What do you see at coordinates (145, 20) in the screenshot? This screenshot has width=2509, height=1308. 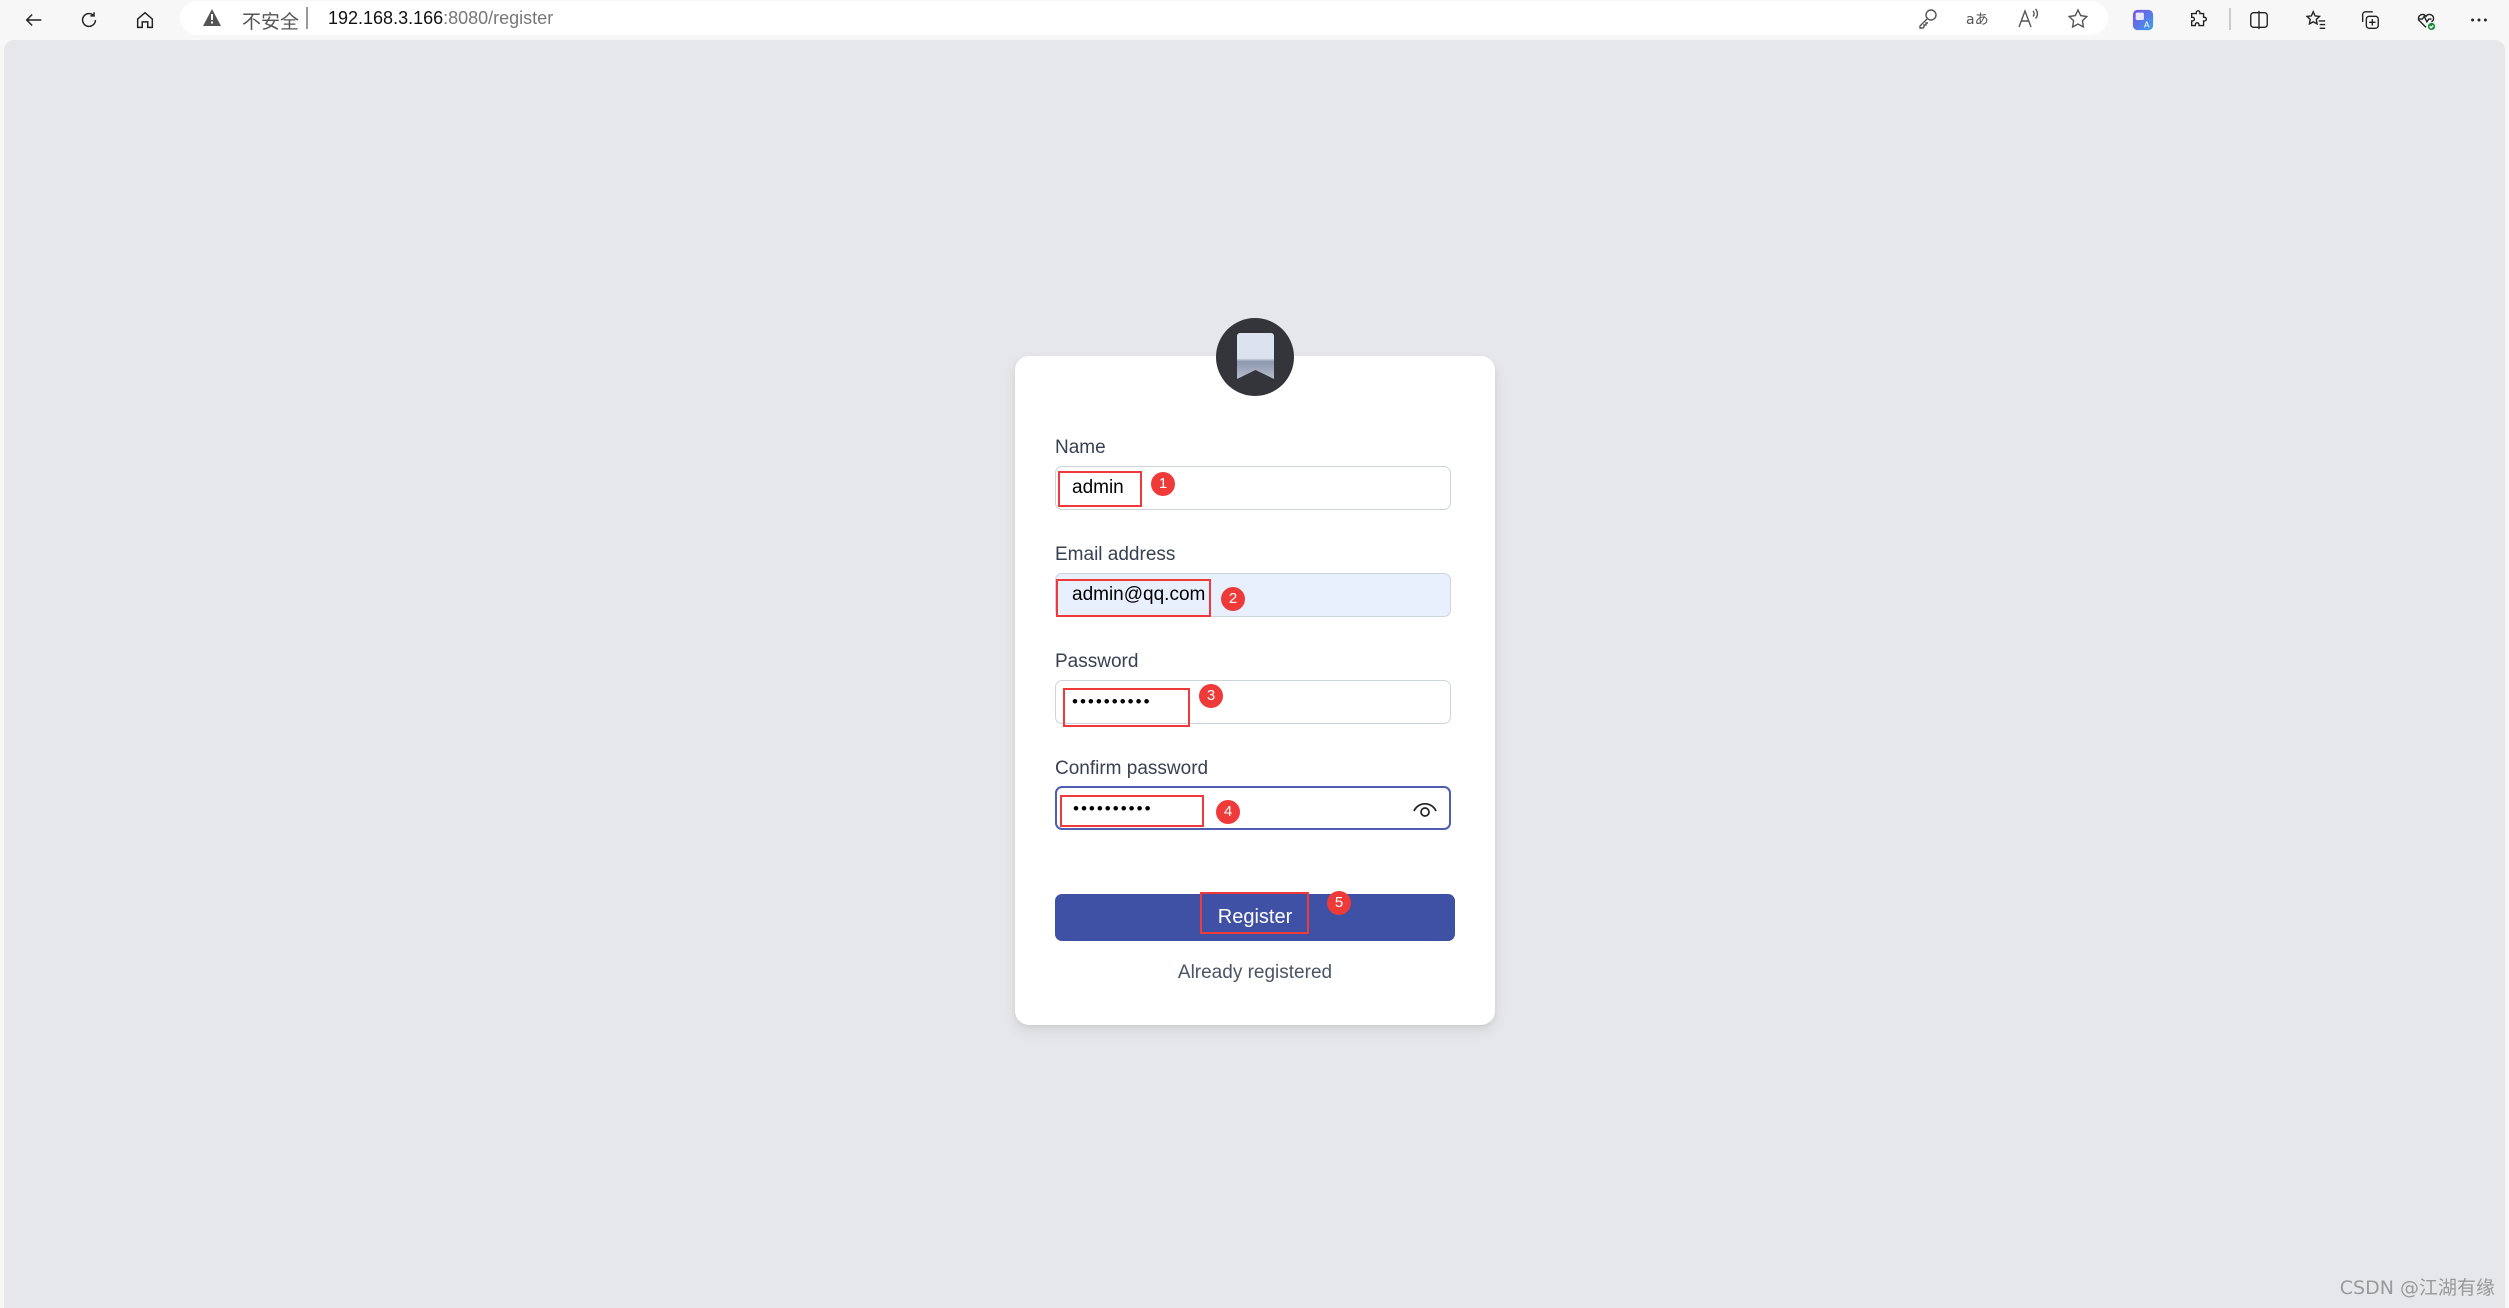 I see `home-icon` at bounding box center [145, 20].